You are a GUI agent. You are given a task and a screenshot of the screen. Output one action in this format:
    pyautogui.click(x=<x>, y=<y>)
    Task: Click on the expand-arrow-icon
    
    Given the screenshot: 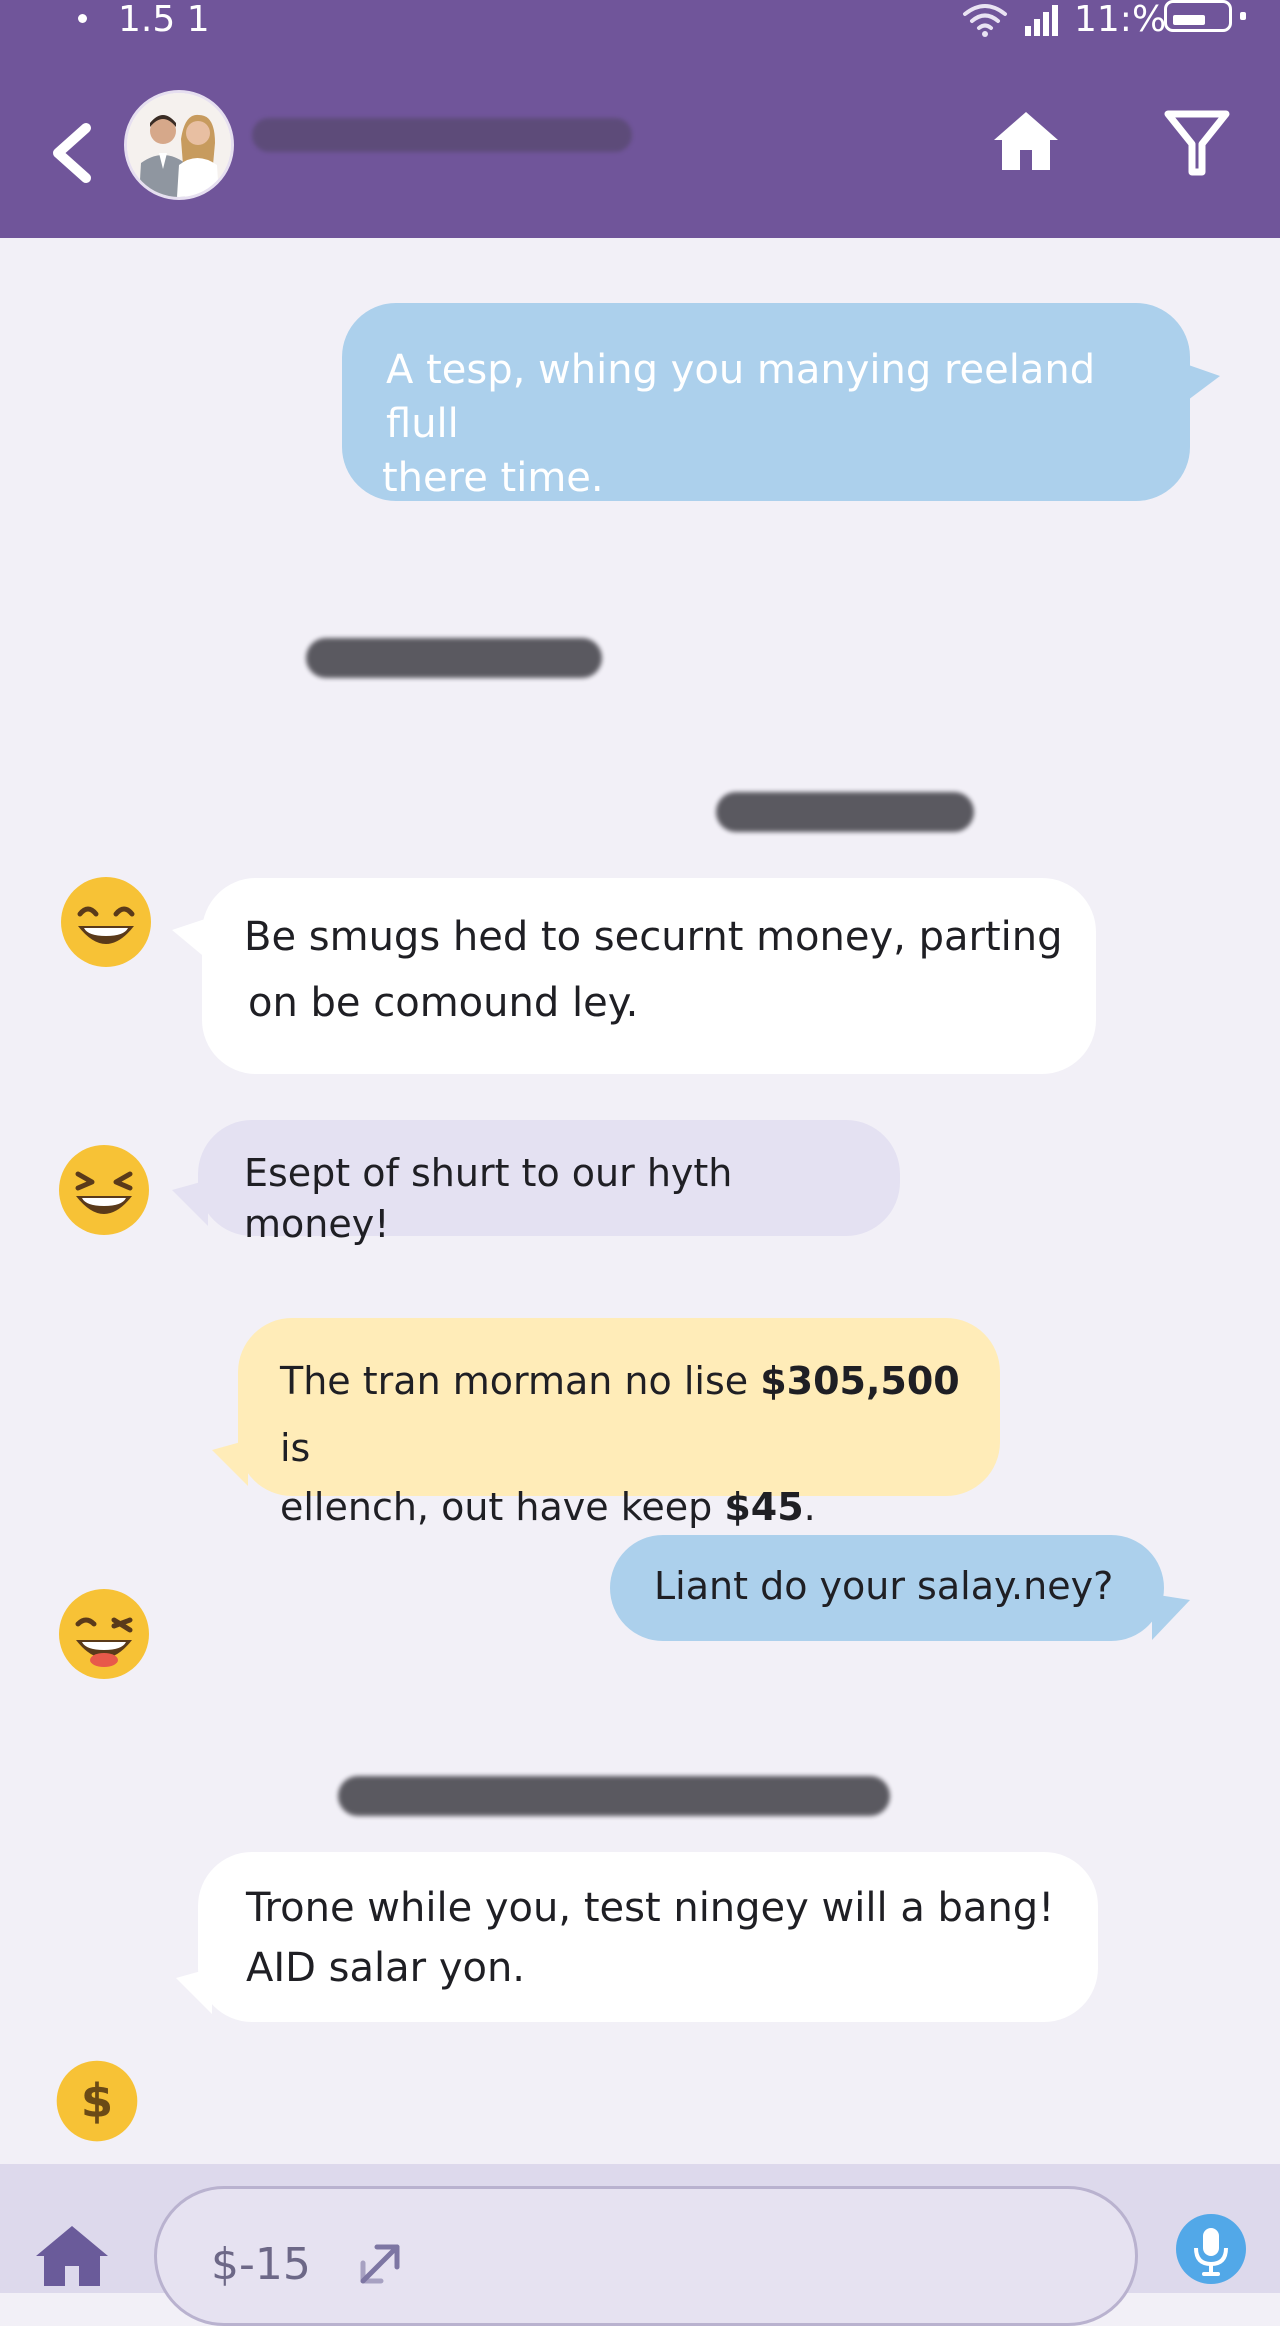 What is the action you would take?
    pyautogui.click(x=380, y=2264)
    